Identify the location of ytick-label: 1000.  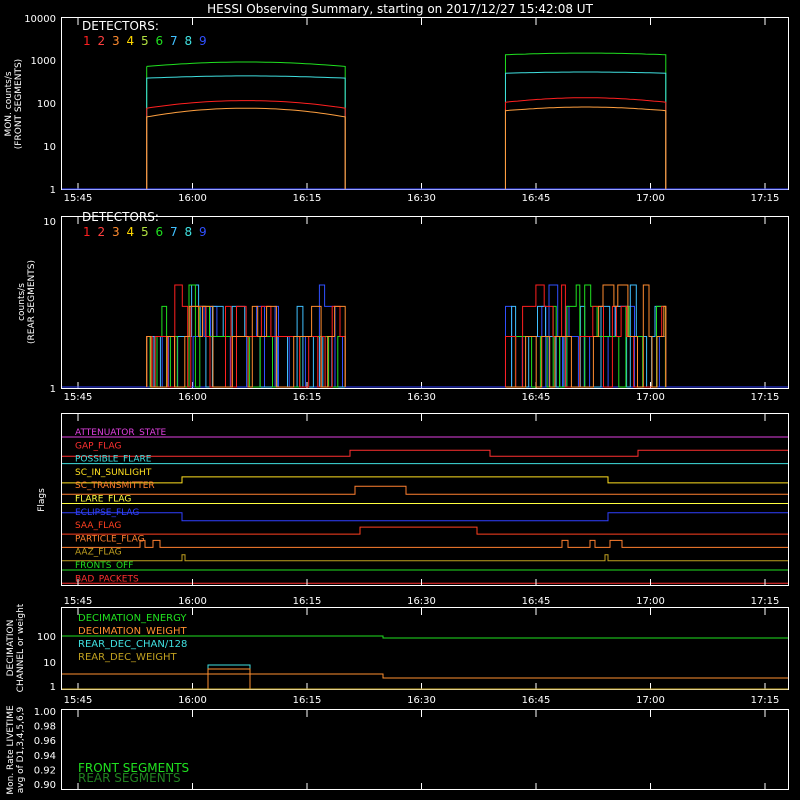
(43, 61).